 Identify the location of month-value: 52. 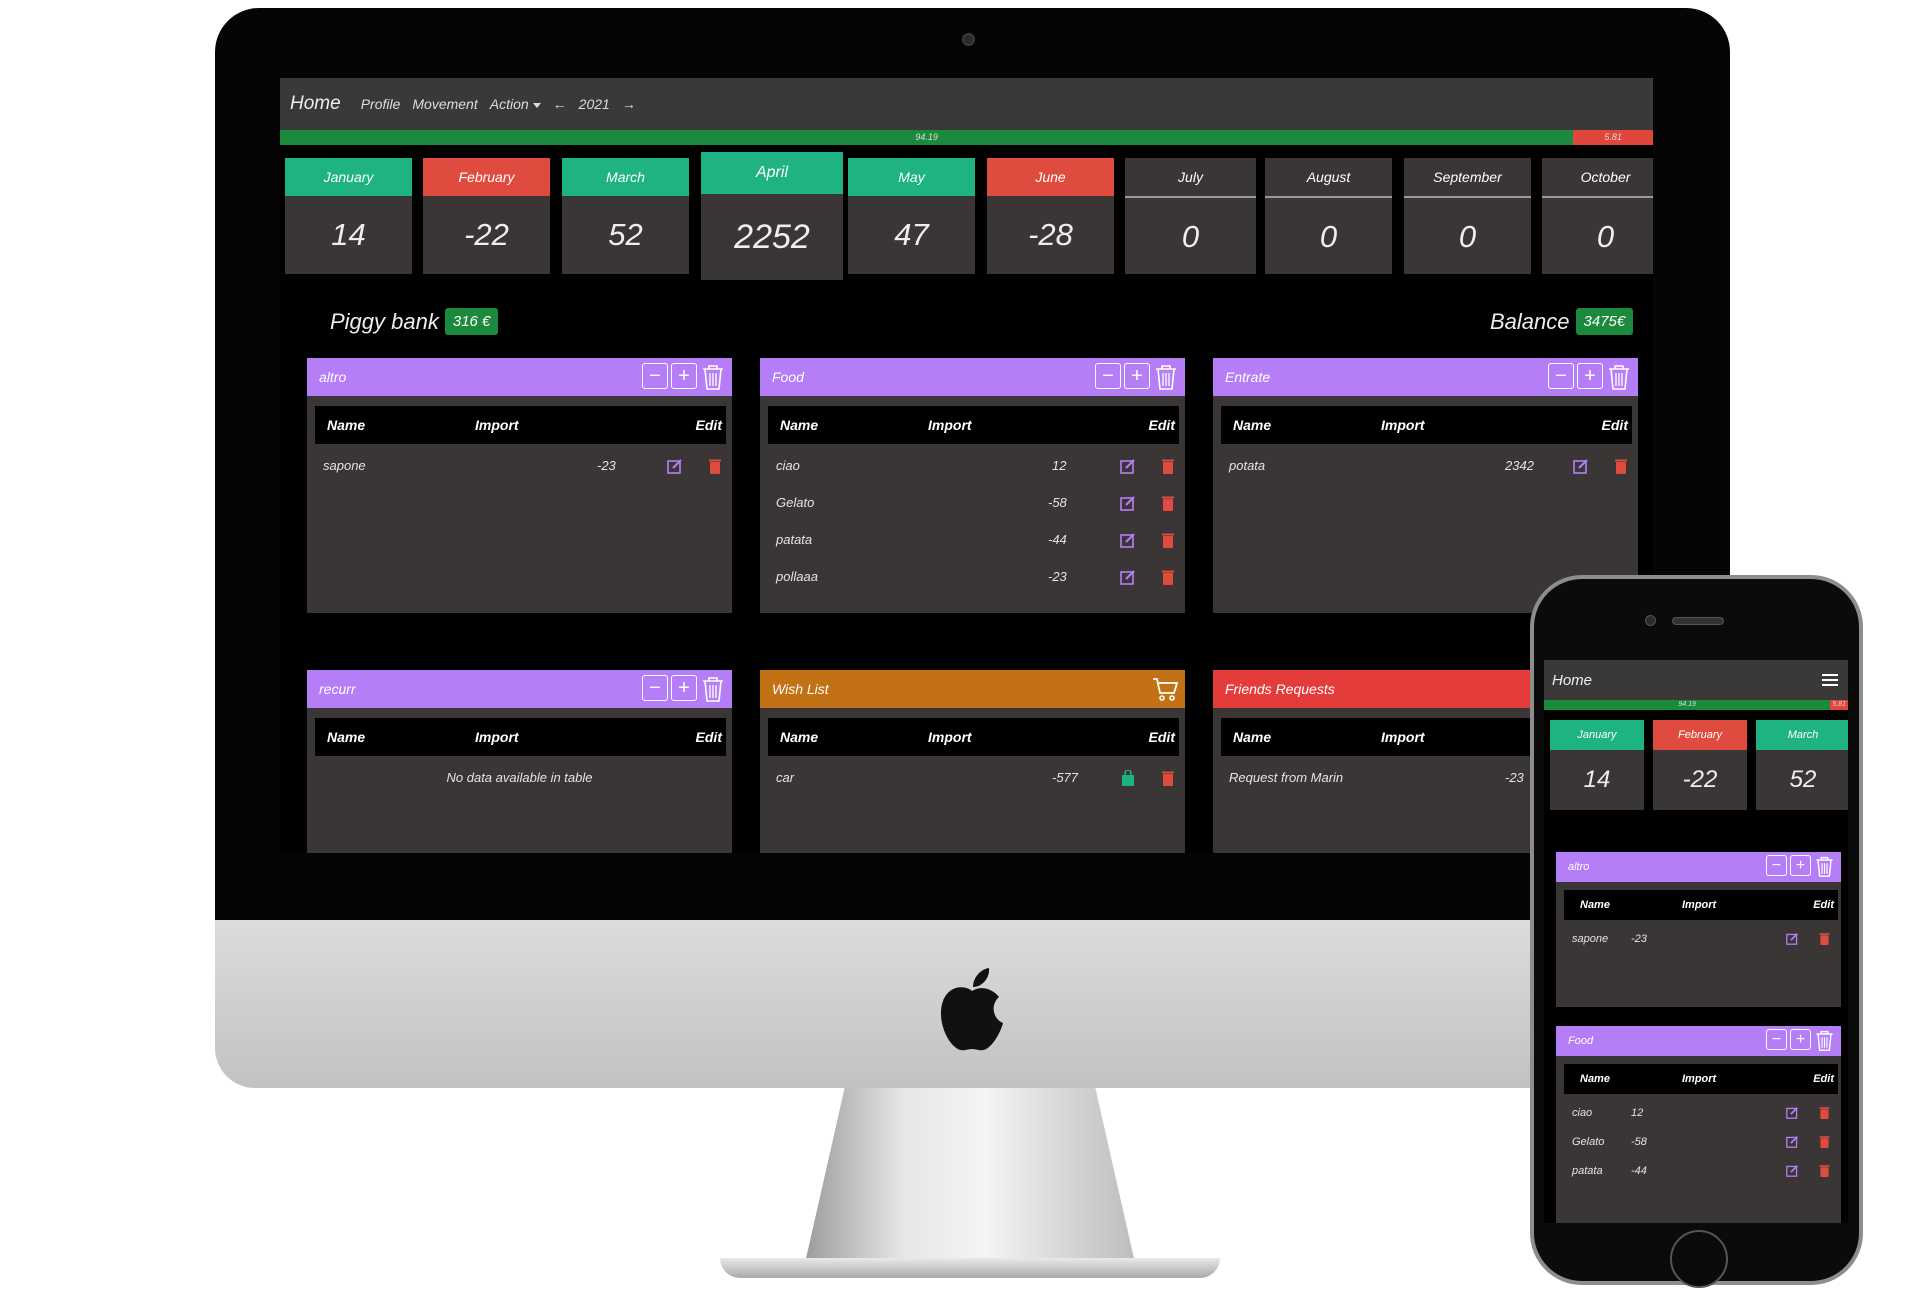
(1803, 779).